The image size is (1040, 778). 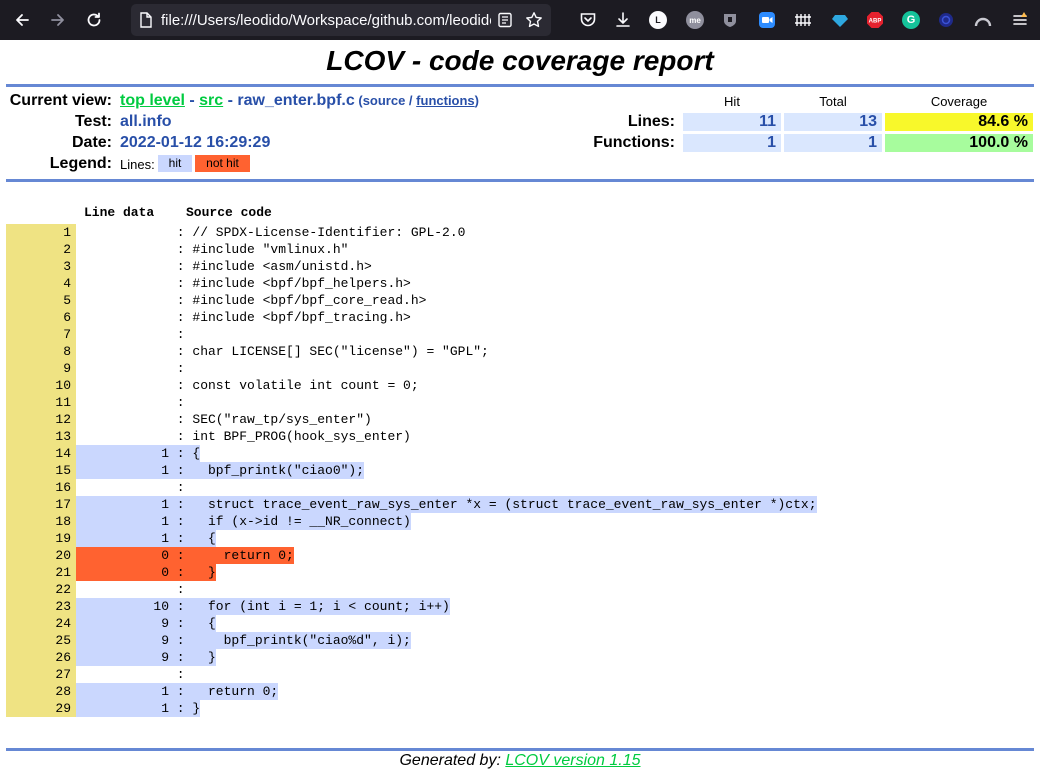 What do you see at coordinates (93, 121) in the screenshot?
I see `test-label: Test:` at bounding box center [93, 121].